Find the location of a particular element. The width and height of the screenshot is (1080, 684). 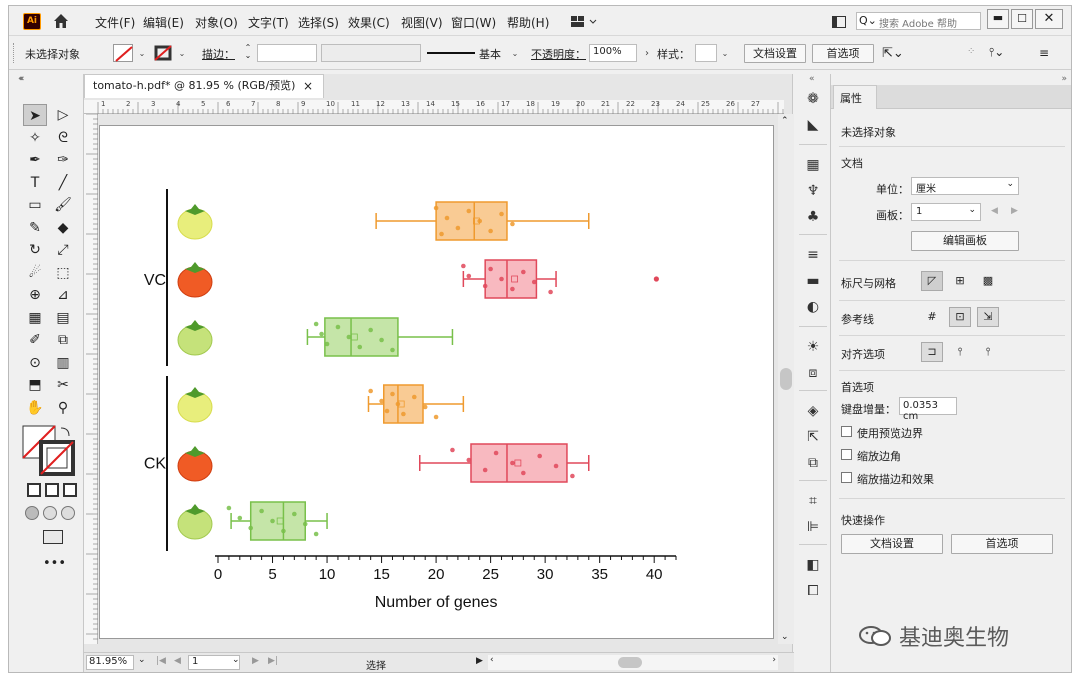

document-tab: tomato-h.pdf* @ 81.95 % (RGB/预览) × is located at coordinates (204, 86).